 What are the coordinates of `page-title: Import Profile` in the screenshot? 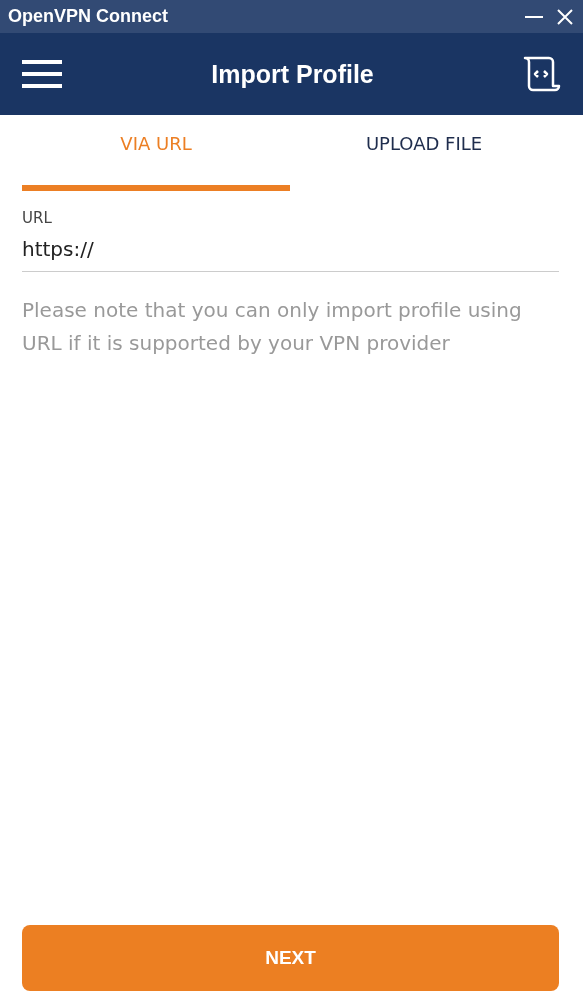 It's located at (292, 74).